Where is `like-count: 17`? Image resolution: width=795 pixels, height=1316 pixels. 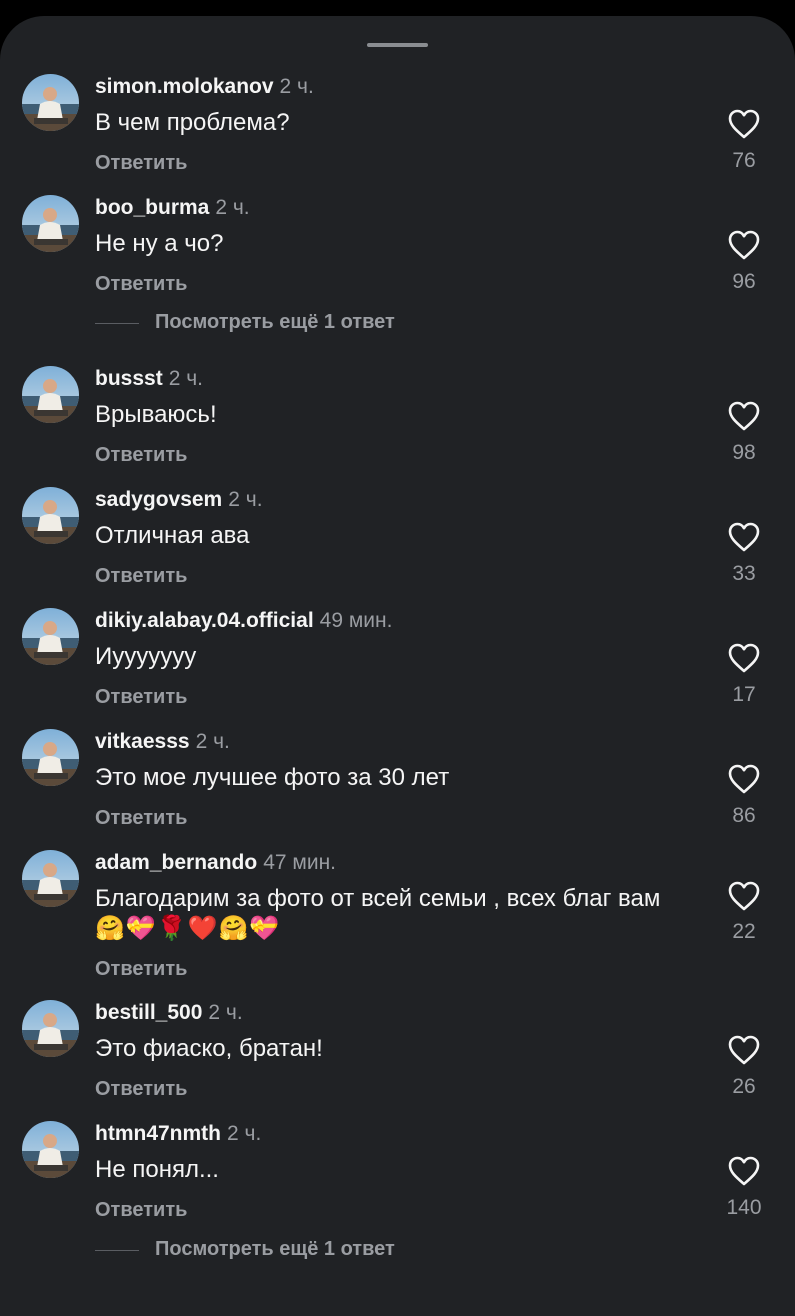 like-count: 17 is located at coordinates (744, 694).